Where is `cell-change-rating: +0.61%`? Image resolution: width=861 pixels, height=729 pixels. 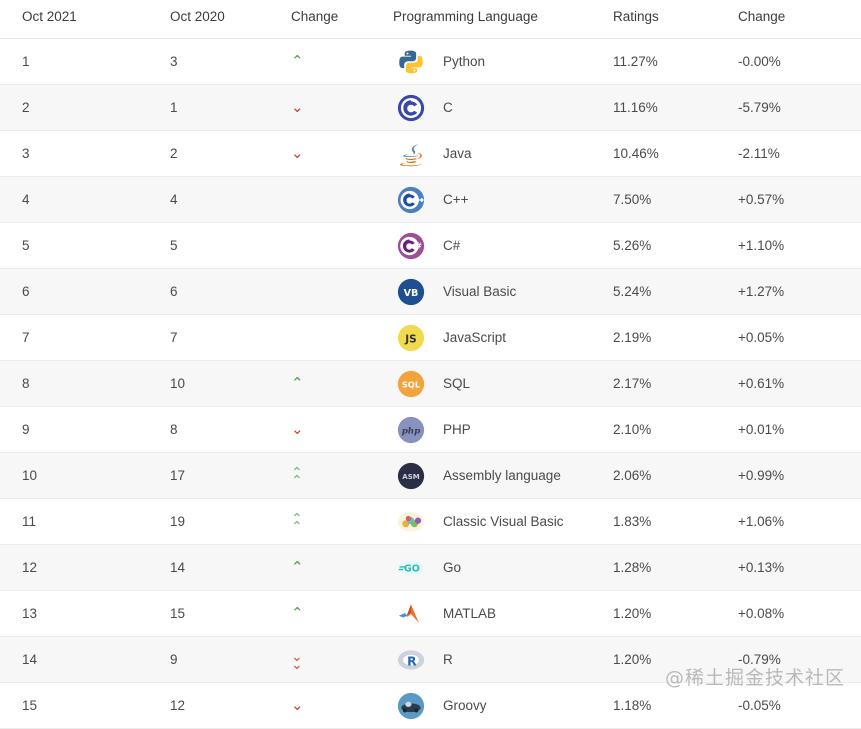
cell-change-rating: +0.61% is located at coordinates (794, 383).